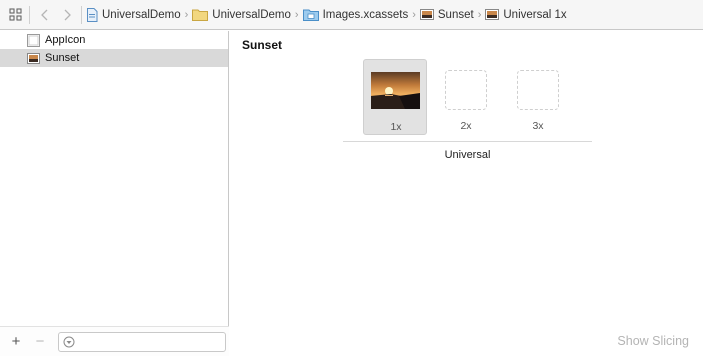 The width and height of the screenshot is (703, 356). Describe the element at coordinates (200, 14) in the screenshot. I see `folder-icon` at that location.